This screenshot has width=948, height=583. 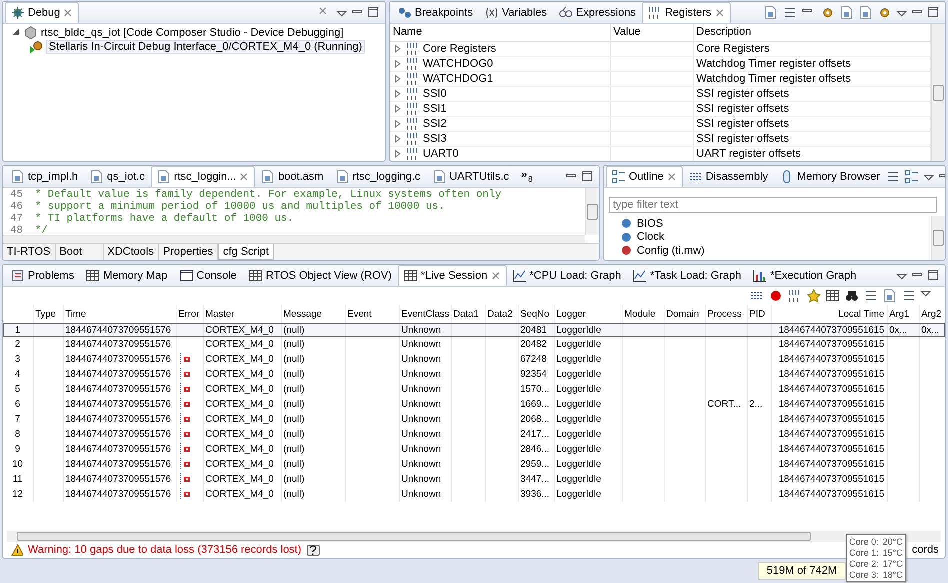 I want to click on binoculars-icon, so click(x=852, y=296).